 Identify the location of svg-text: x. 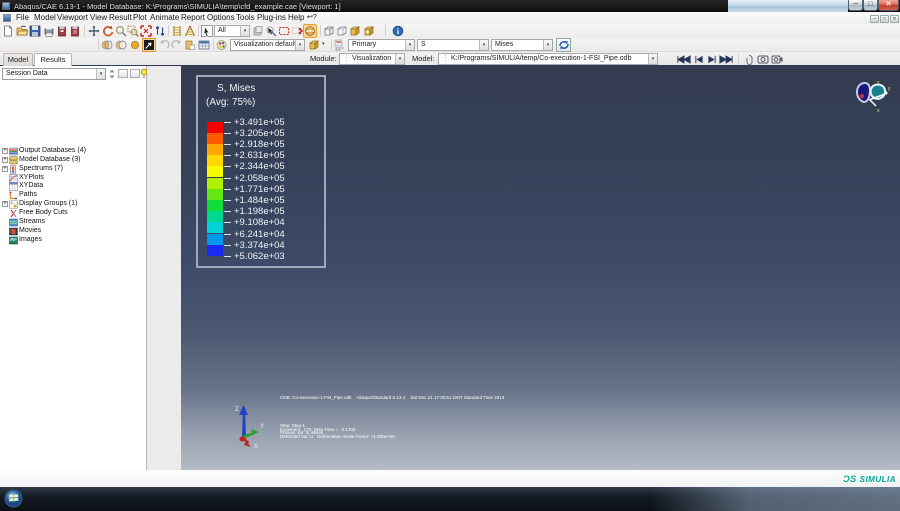
(878, 111).